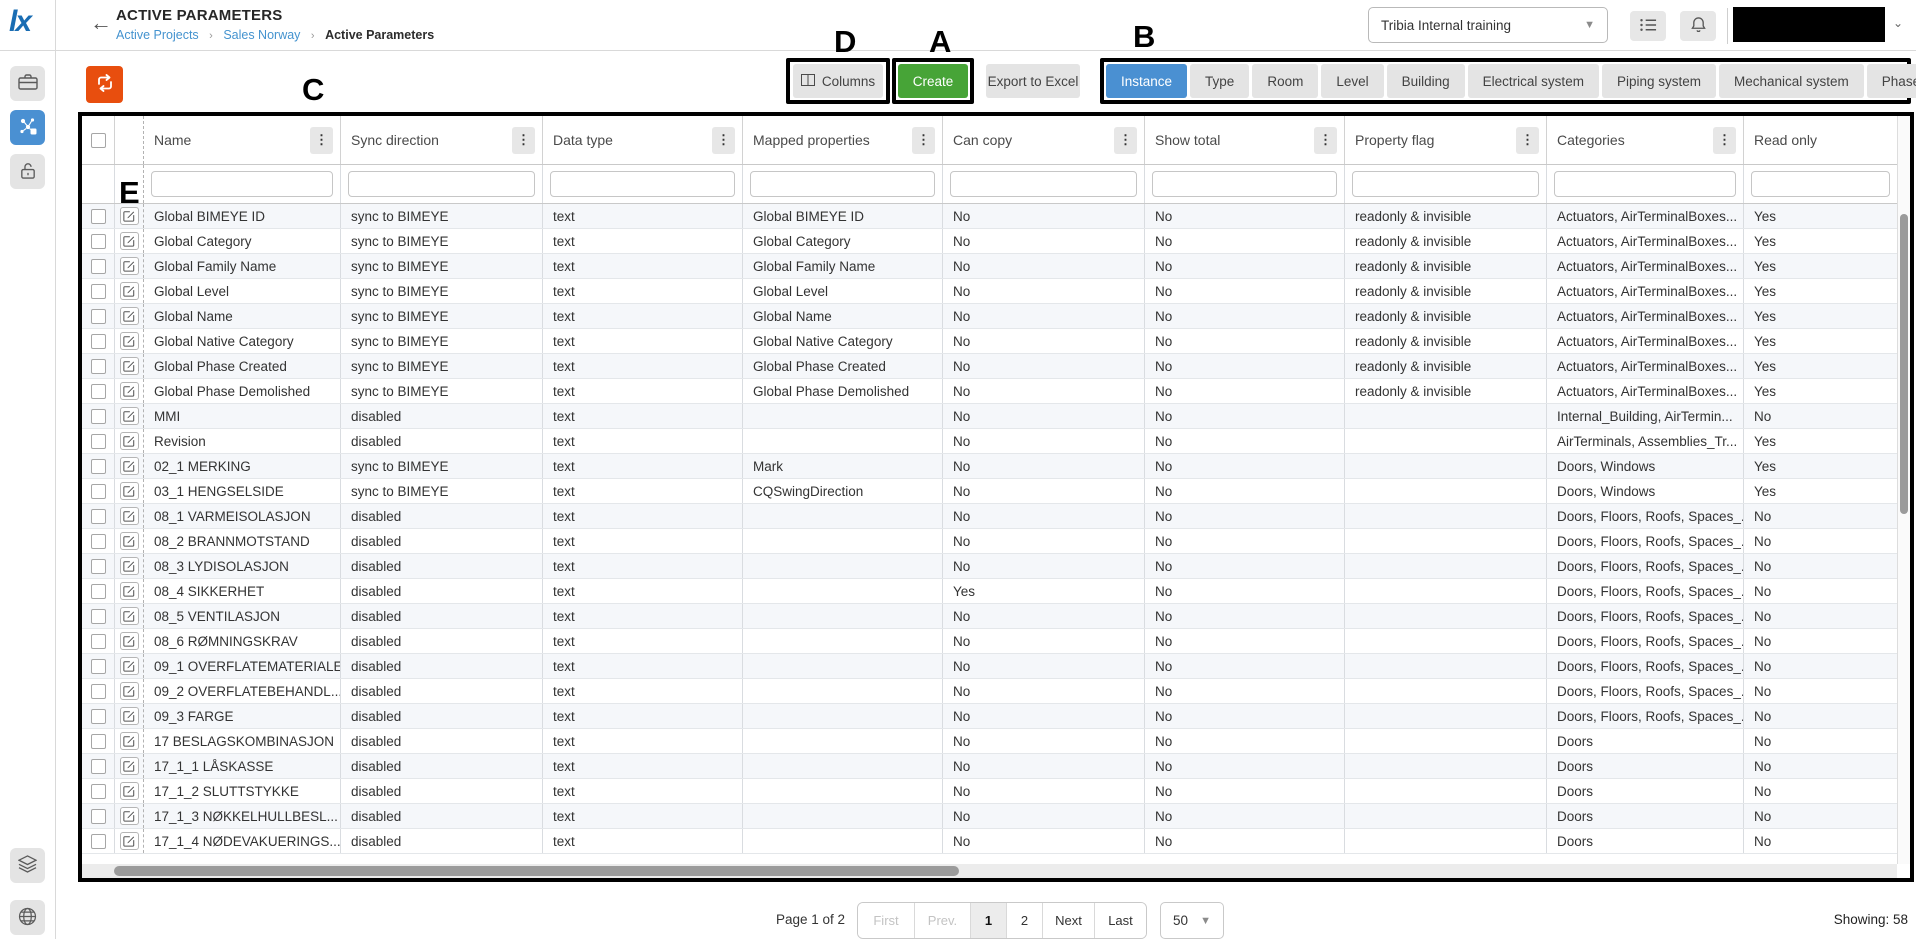  I want to click on app-logo: lx, so click(20, 22).